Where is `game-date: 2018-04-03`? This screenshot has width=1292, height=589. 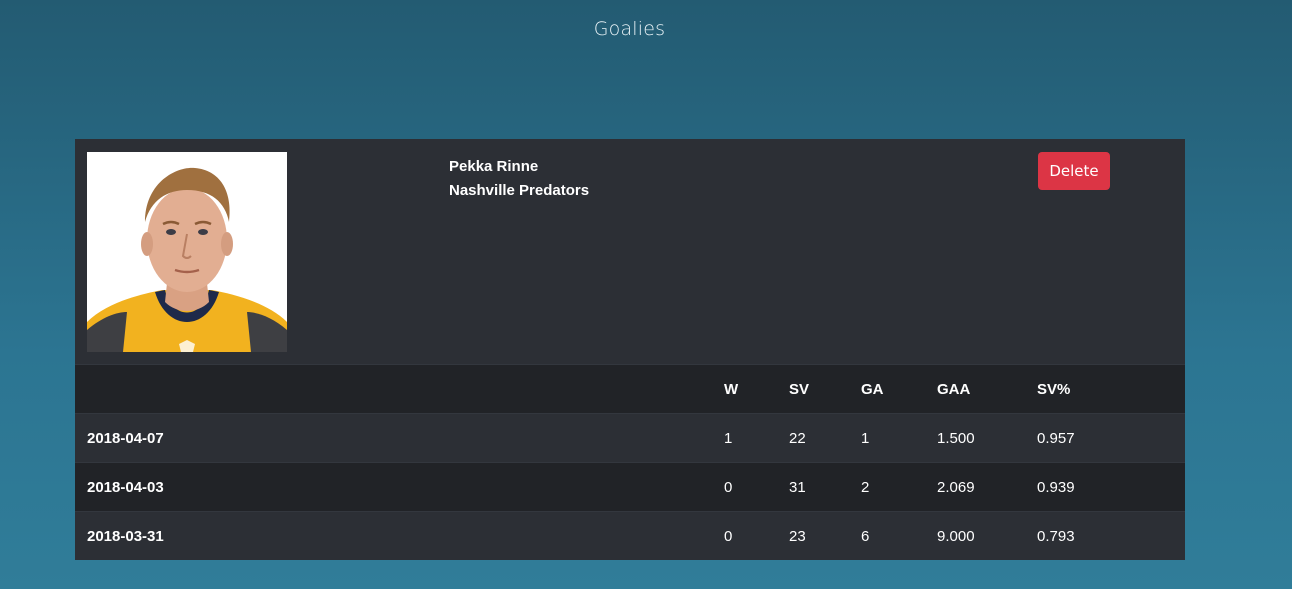 game-date: 2018-04-03 is located at coordinates (399, 487).